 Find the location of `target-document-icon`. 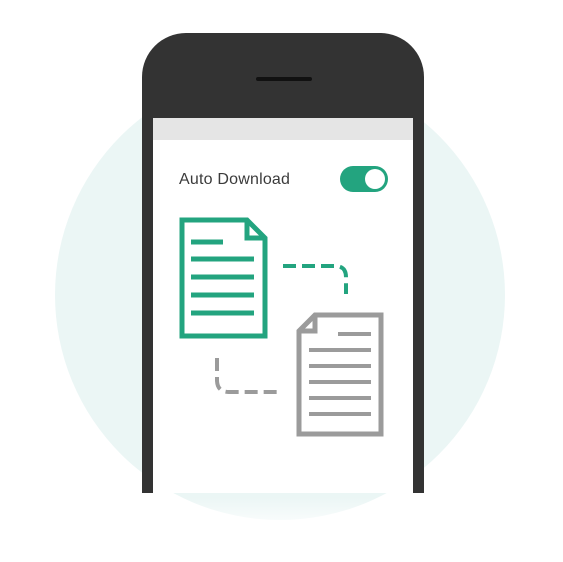

target-document-icon is located at coordinates (340, 374).